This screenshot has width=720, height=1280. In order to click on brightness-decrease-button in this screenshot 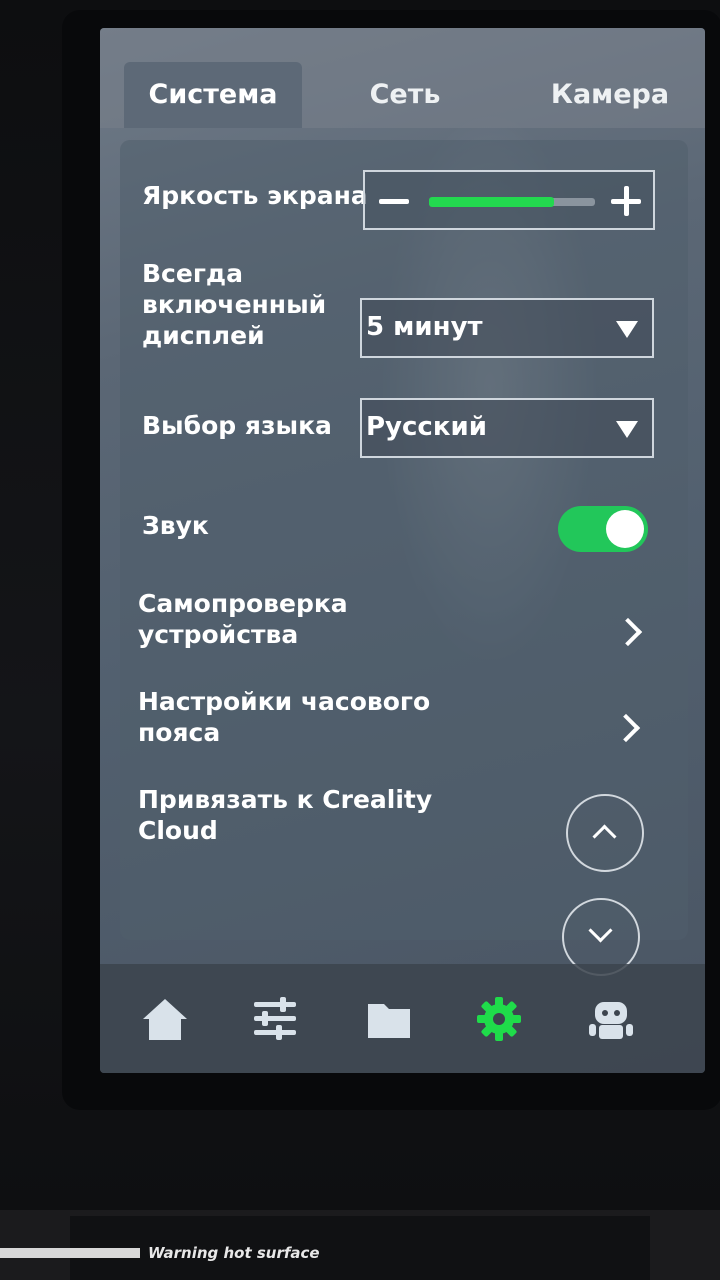, I will do `click(394, 201)`.